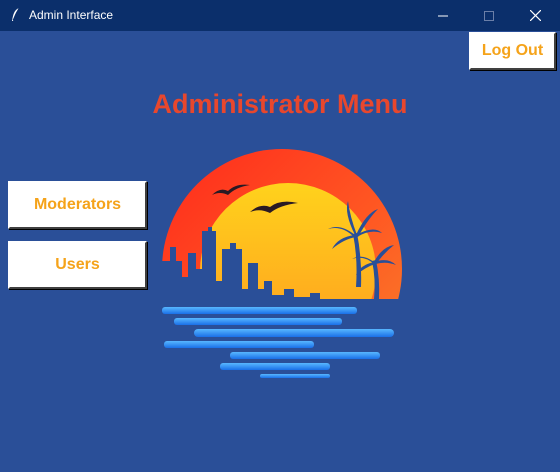 This screenshot has height=472, width=560. Describe the element at coordinates (77, 265) in the screenshot. I see `users-button: Users` at that location.